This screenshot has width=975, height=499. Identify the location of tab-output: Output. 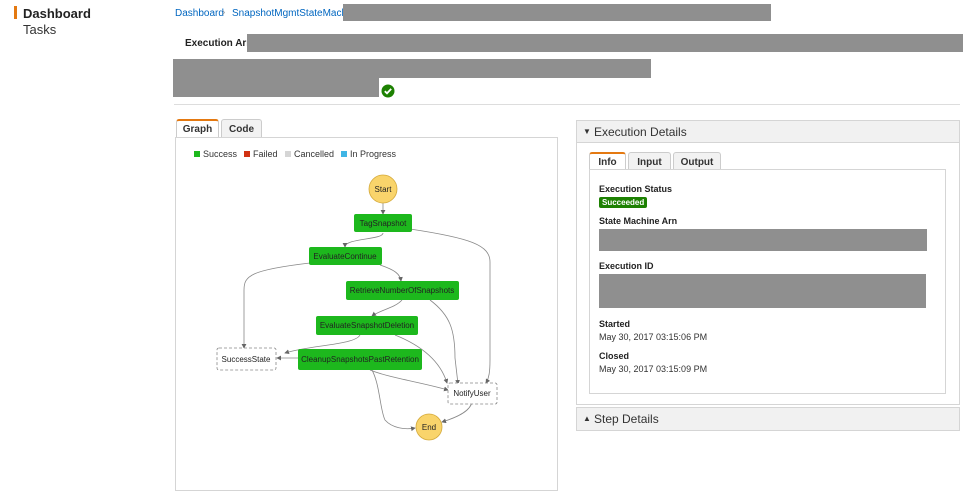
(697, 161).